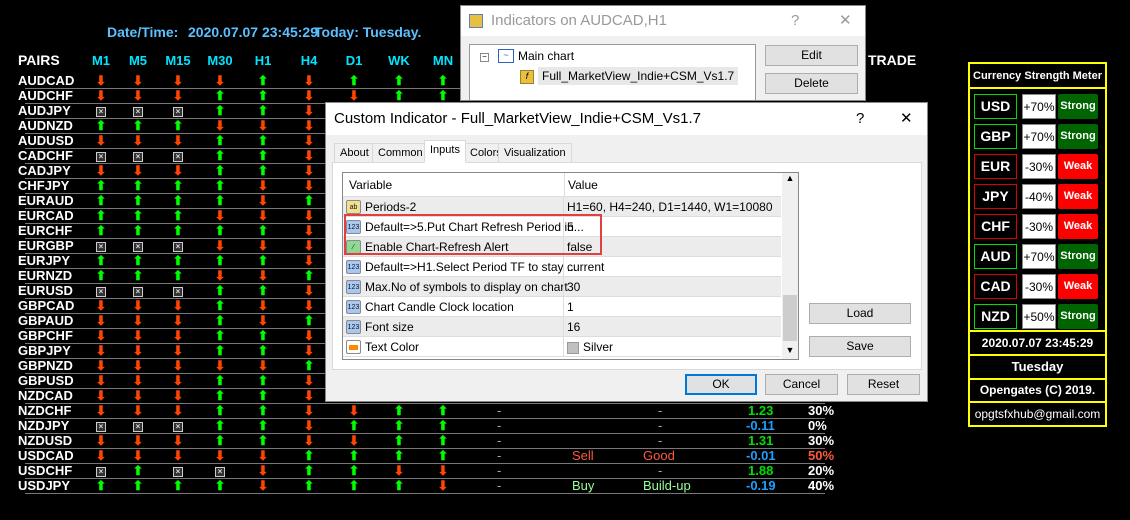 The height and width of the screenshot is (520, 1130). Describe the element at coordinates (579, 20) in the screenshot. I see `indicators-dialog-title: Indicators on AUDCAD,H1` at that location.